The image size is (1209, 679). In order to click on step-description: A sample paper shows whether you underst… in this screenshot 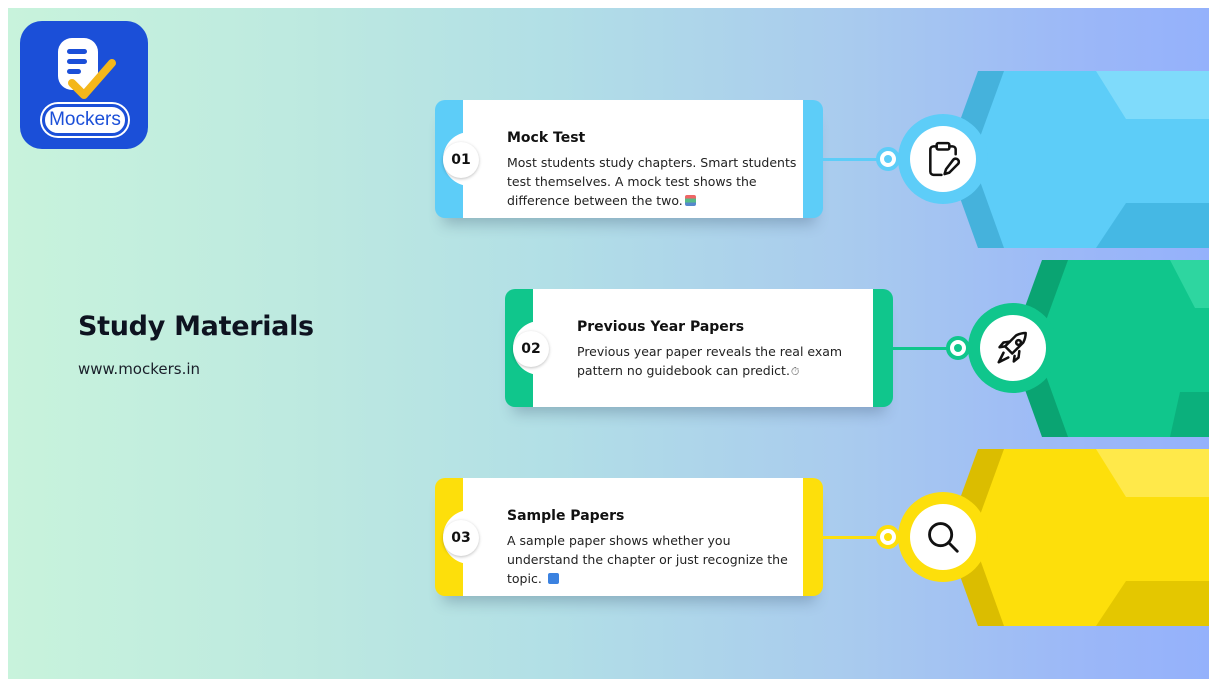, I will do `click(647, 559)`.